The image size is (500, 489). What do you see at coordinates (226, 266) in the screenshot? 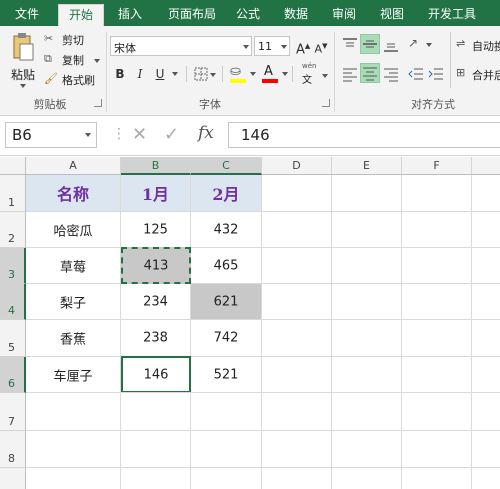
I see `table-cell: 465` at bounding box center [226, 266].